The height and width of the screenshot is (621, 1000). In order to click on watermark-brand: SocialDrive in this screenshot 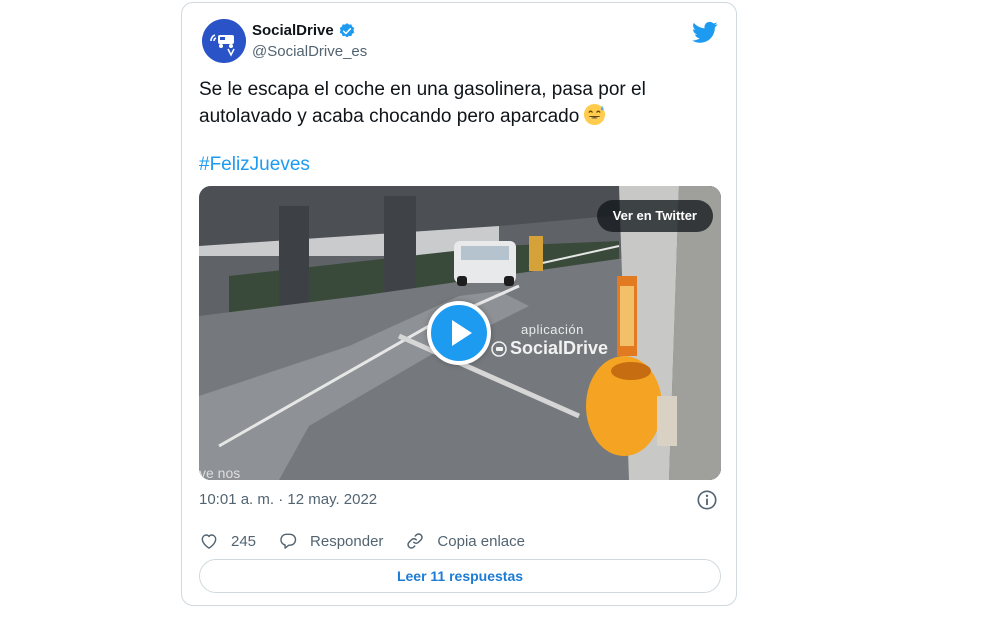, I will do `click(549, 348)`.